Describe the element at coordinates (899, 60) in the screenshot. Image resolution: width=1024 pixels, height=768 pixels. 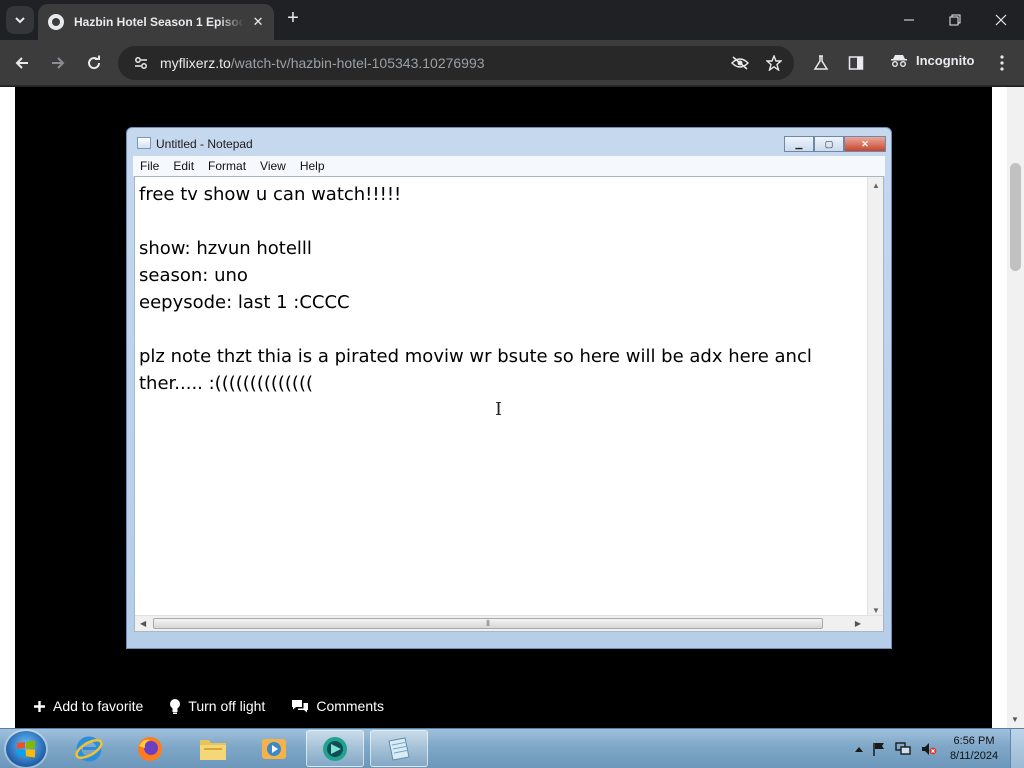
I see `incognito-icon` at that location.